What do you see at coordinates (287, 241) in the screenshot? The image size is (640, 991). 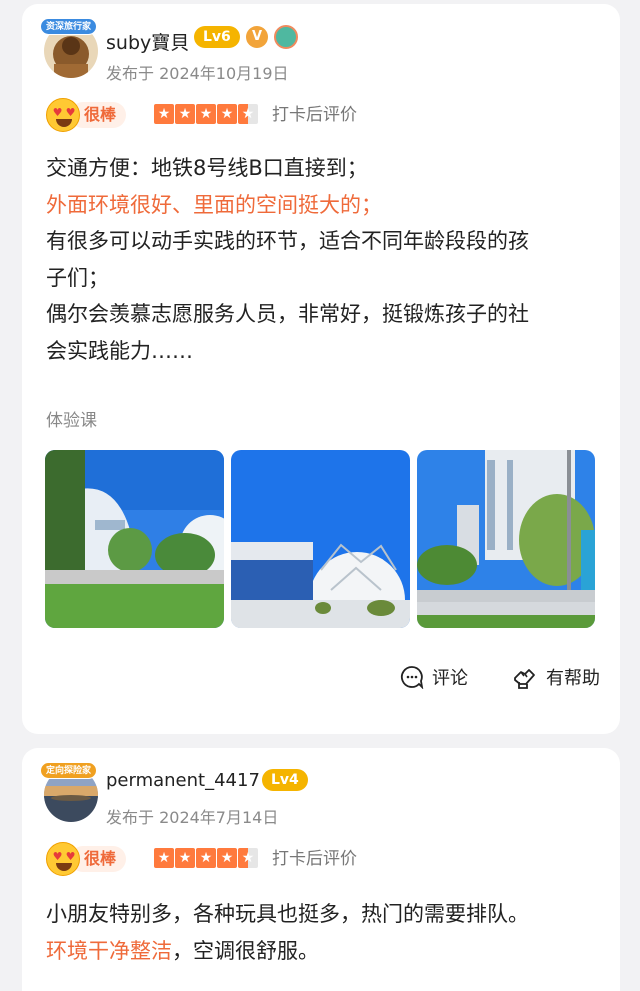 I see `review-line: 有很多可以动手实践的环节，适合不同年龄段段的孩` at bounding box center [287, 241].